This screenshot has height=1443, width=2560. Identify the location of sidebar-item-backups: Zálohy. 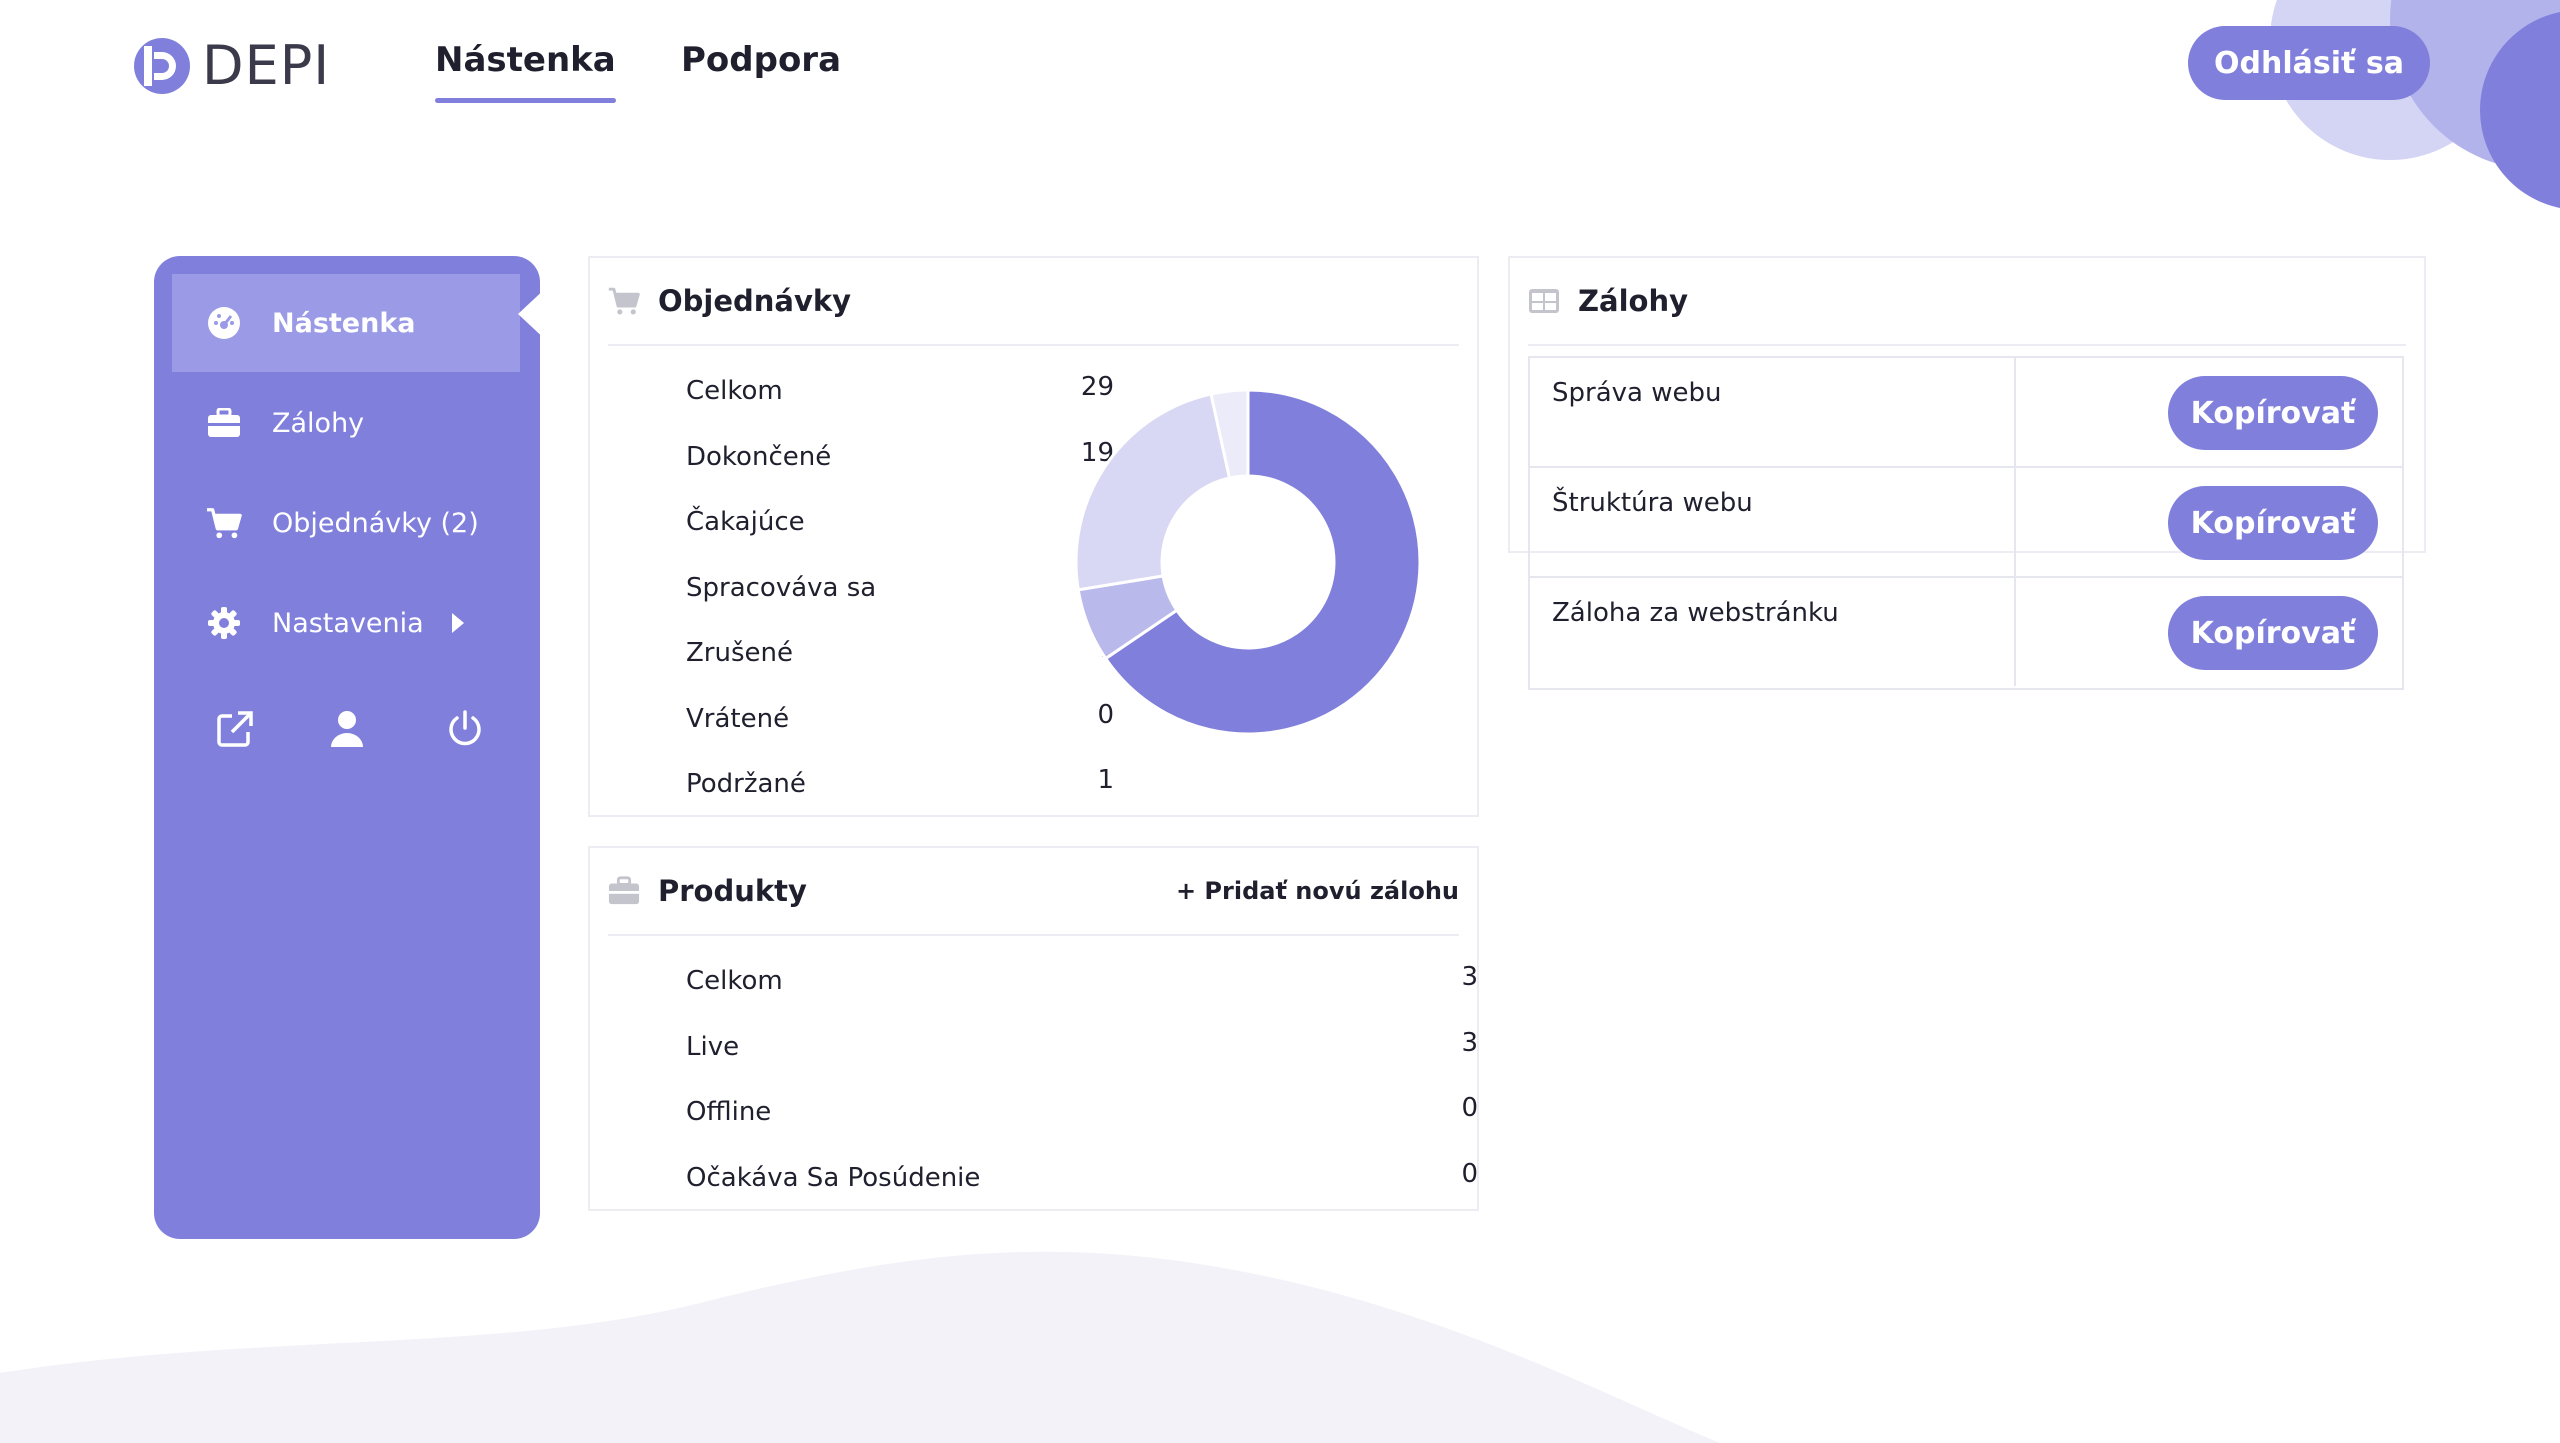
(346, 423).